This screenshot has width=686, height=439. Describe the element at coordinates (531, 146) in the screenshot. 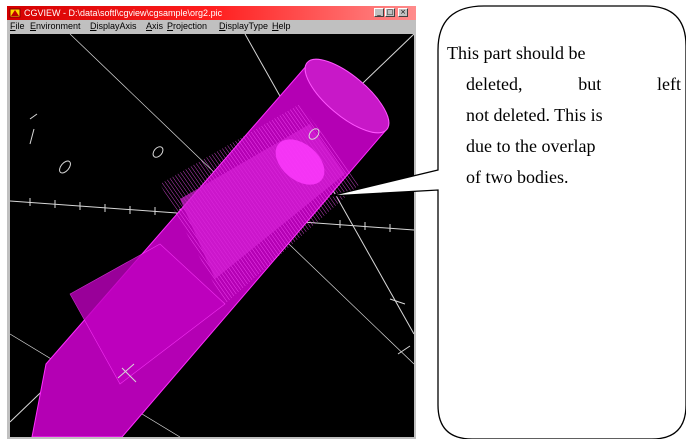

I see `callout-line-4: due to the overlap` at that location.